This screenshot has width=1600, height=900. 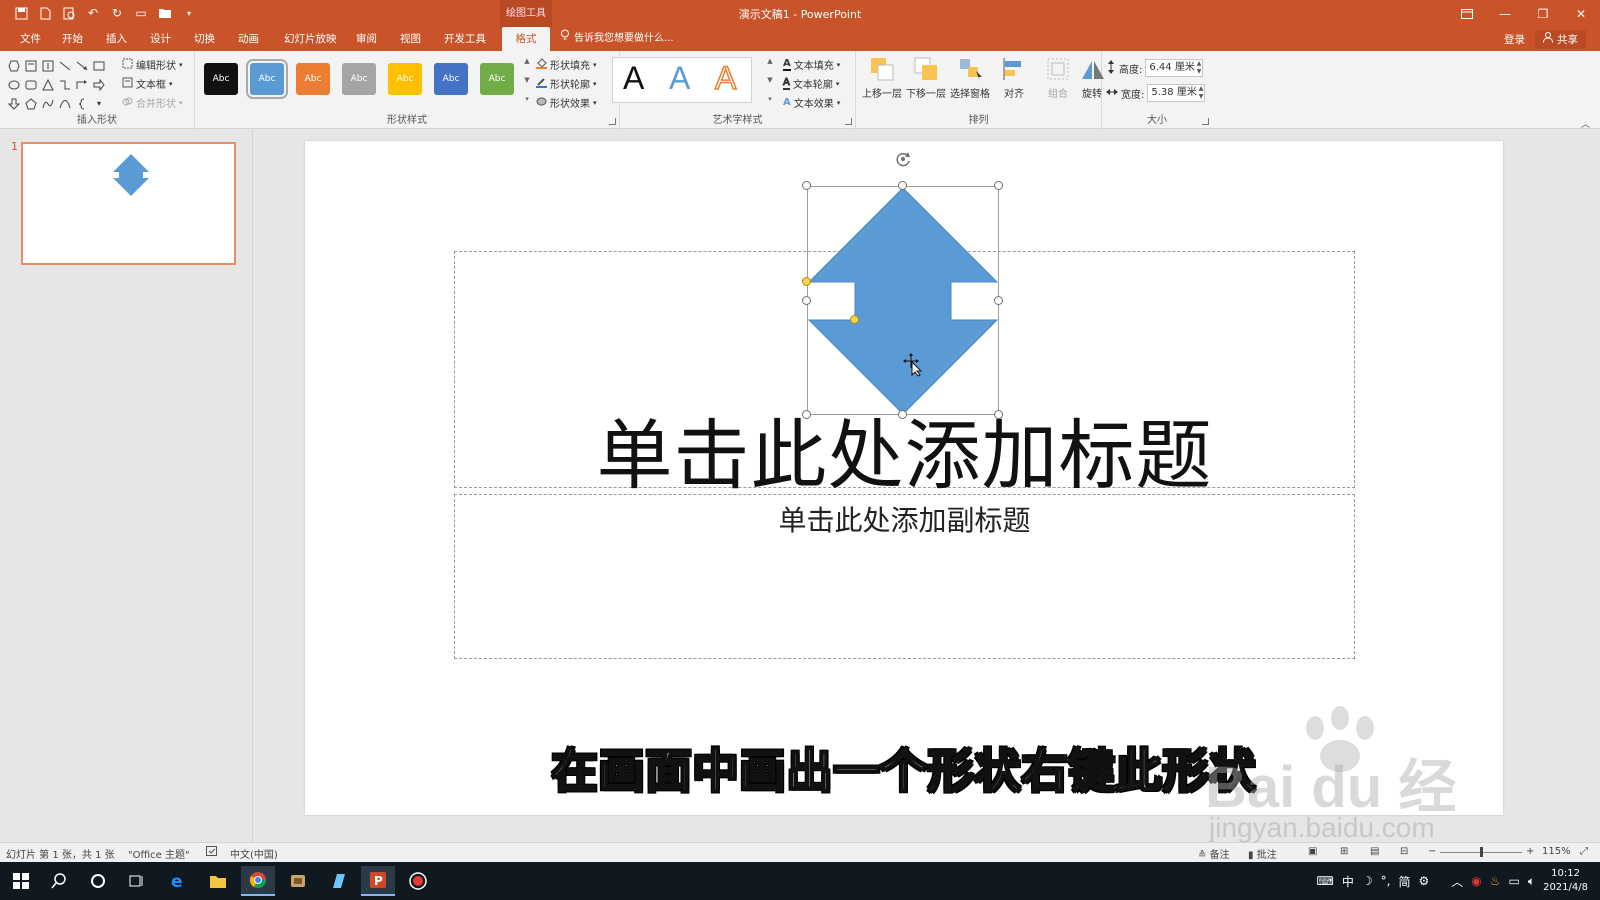 What do you see at coordinates (72, 39) in the screenshot?
I see `tab-home: 开始` at bounding box center [72, 39].